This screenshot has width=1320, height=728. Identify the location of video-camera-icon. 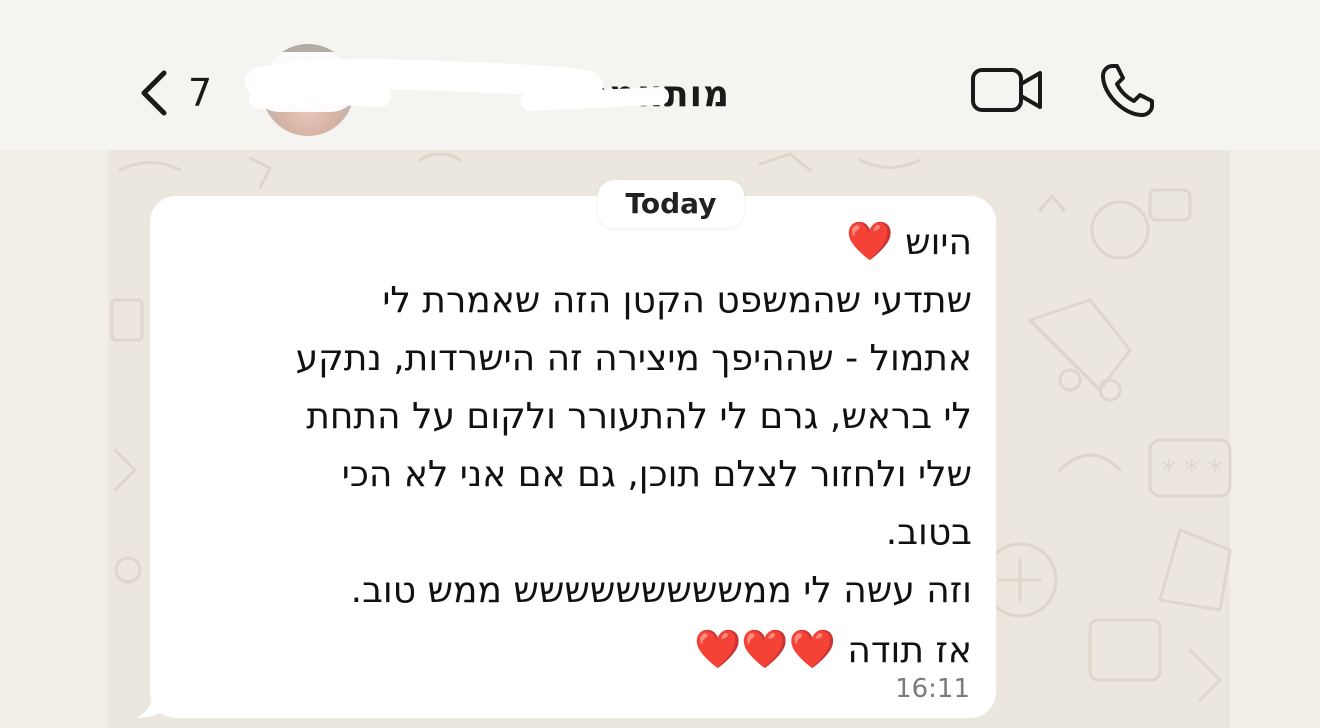
(1007, 93).